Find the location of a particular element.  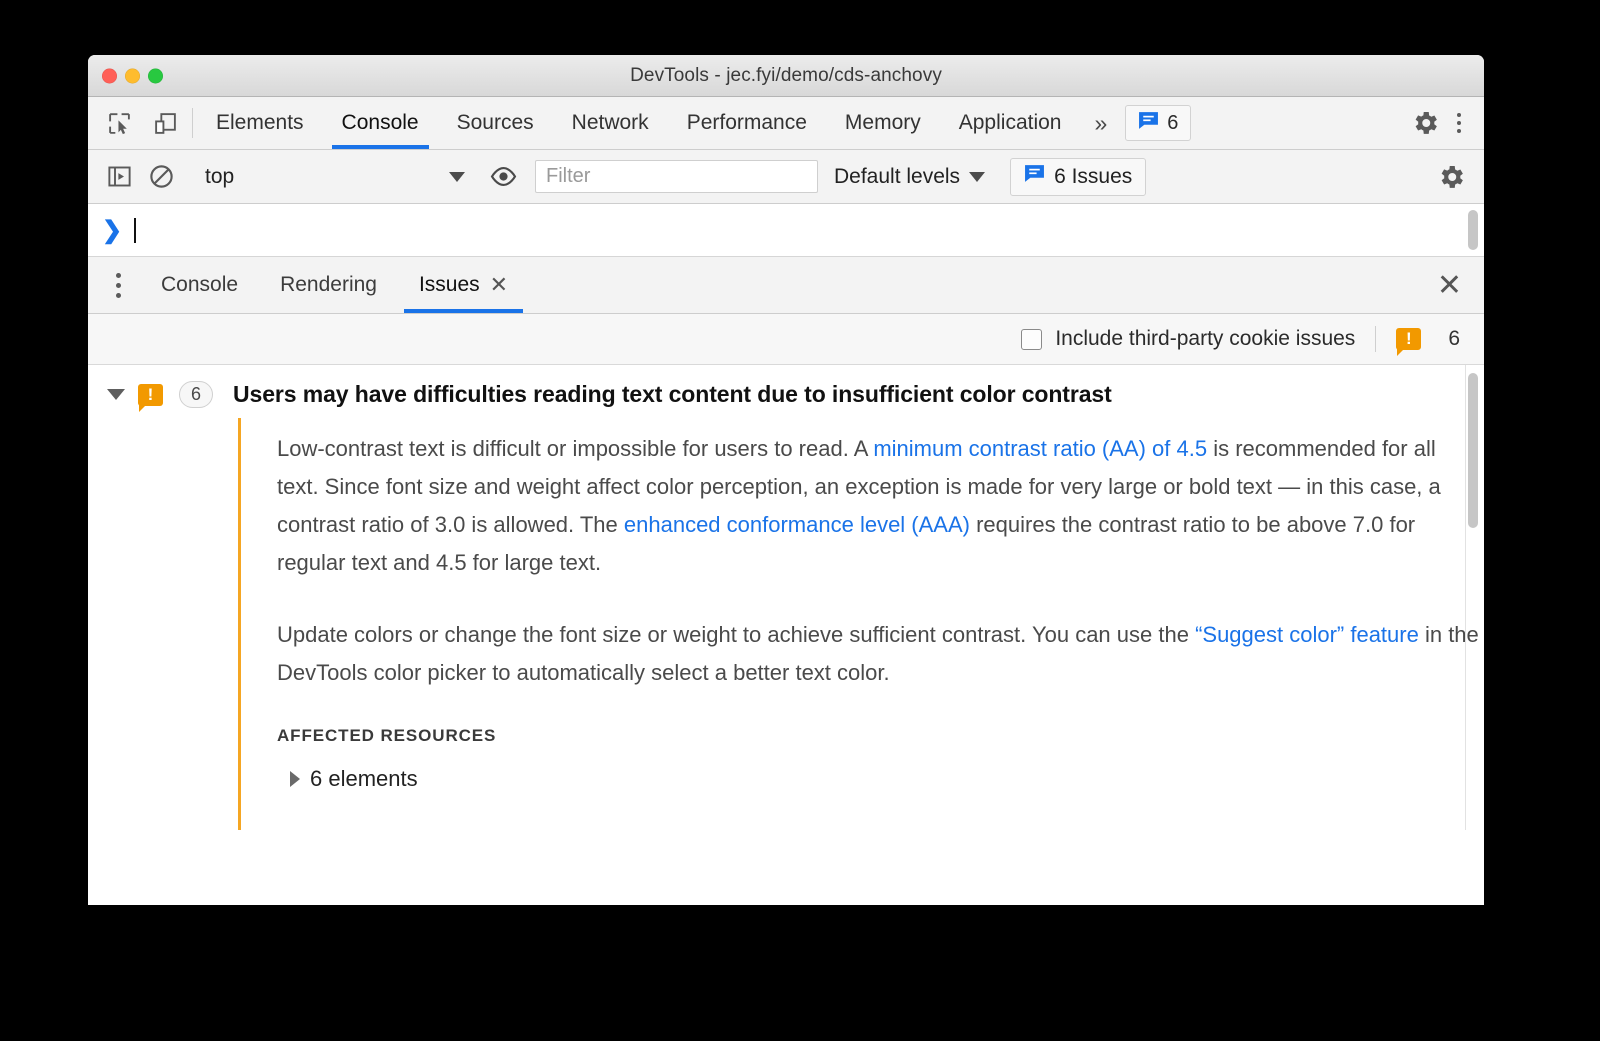

issues-toolbar: Include third-party cookie issues ! 6 is located at coordinates (786, 339).